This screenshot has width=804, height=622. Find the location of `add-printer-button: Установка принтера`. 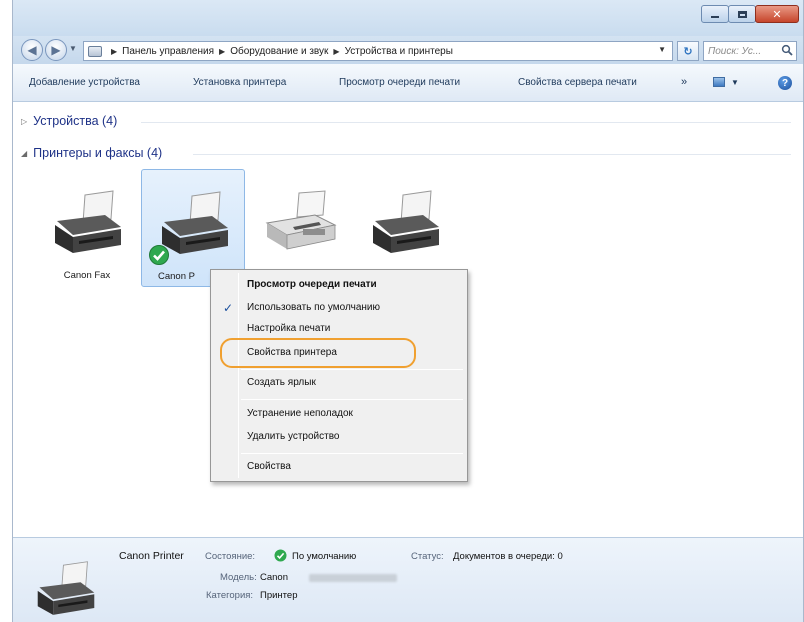

add-printer-button: Установка принтера is located at coordinates (239, 82).